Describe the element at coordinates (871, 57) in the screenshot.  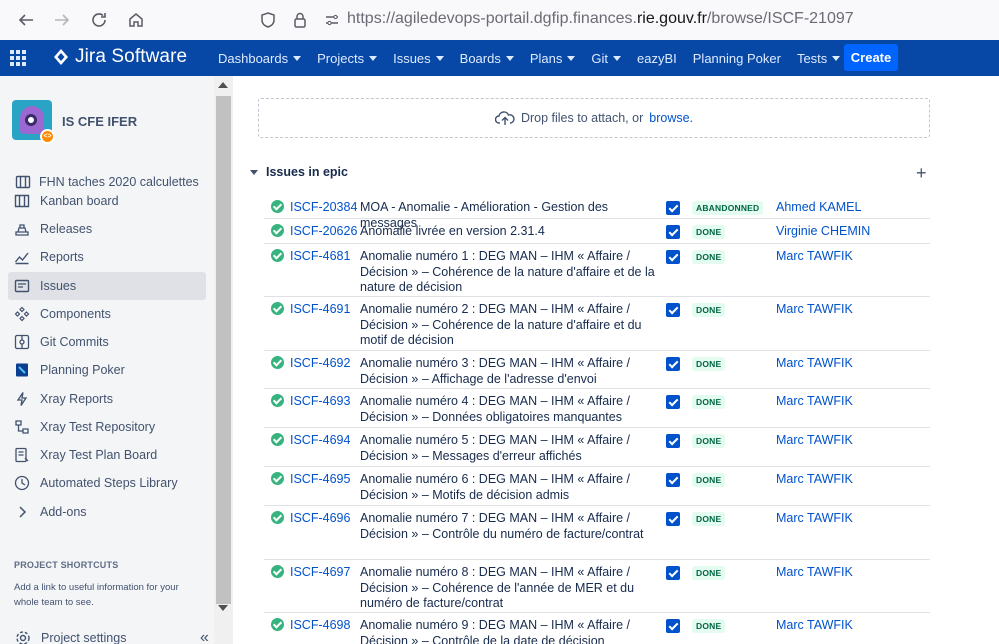
I see `create-button: Create` at that location.